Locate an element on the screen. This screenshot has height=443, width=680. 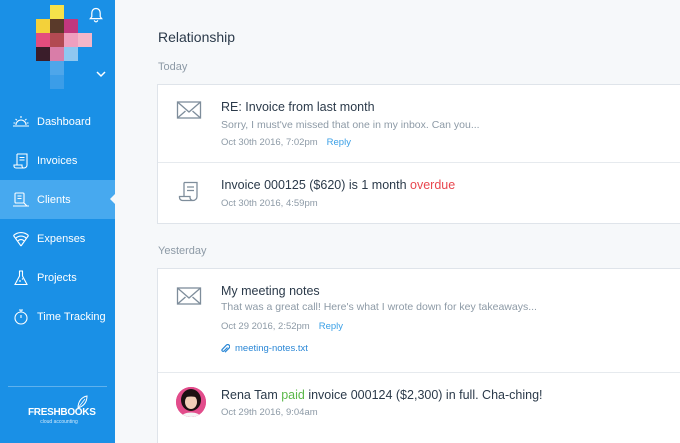
client-name: Rena Tam is located at coordinates (251, 395).